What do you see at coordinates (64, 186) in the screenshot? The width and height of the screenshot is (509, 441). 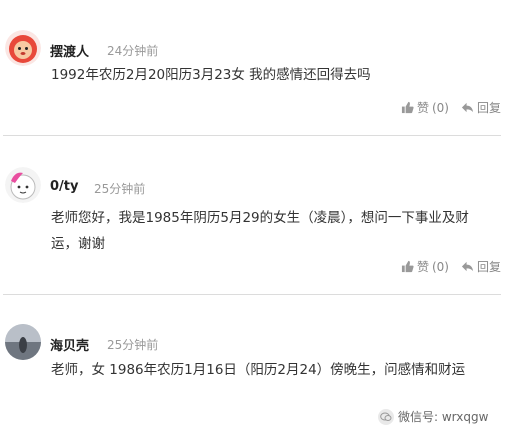 I see `username: 0/ty` at bounding box center [64, 186].